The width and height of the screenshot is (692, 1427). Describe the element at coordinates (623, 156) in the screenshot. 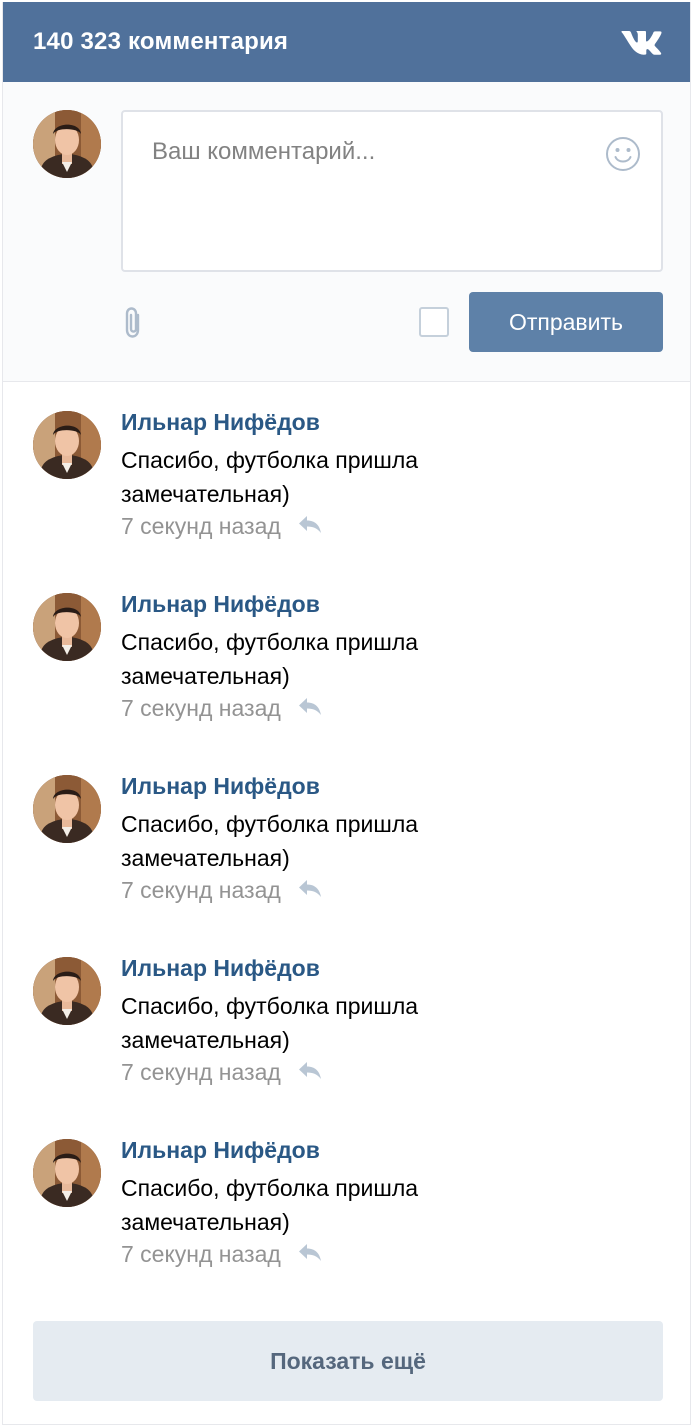

I see `smile-icon` at that location.